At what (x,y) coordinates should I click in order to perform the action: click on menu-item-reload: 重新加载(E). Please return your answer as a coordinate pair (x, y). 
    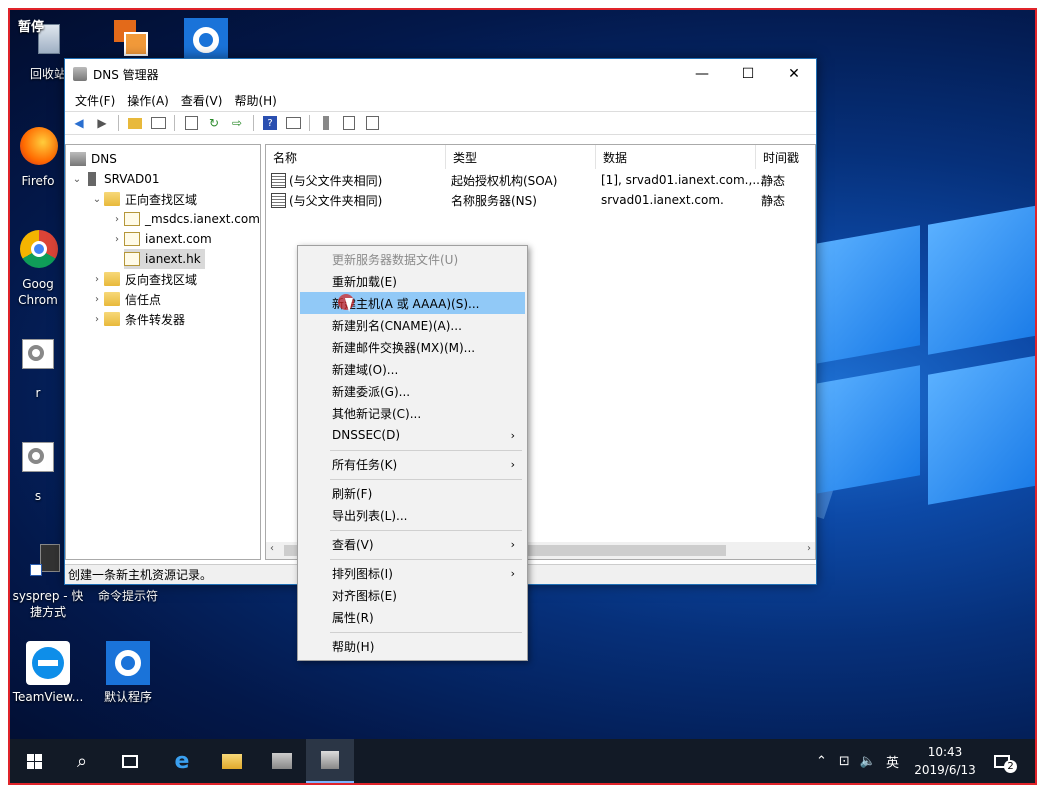
    Looking at the image, I should click on (412, 281).